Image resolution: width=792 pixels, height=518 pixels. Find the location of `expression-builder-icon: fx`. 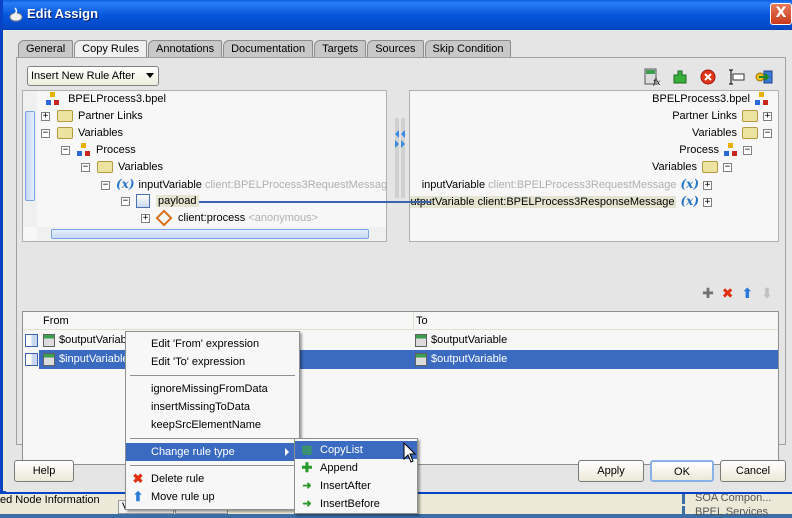

expression-builder-icon: fx is located at coordinates (652, 77).